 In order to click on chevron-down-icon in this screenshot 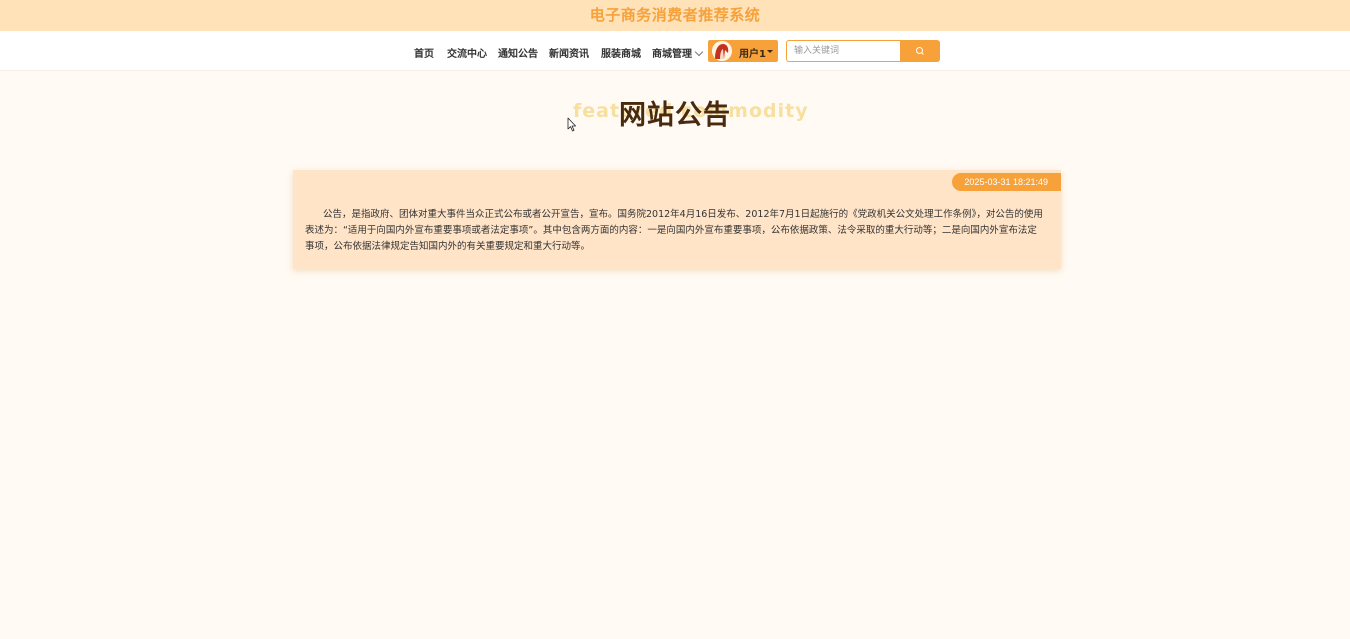, I will do `click(699, 52)`.